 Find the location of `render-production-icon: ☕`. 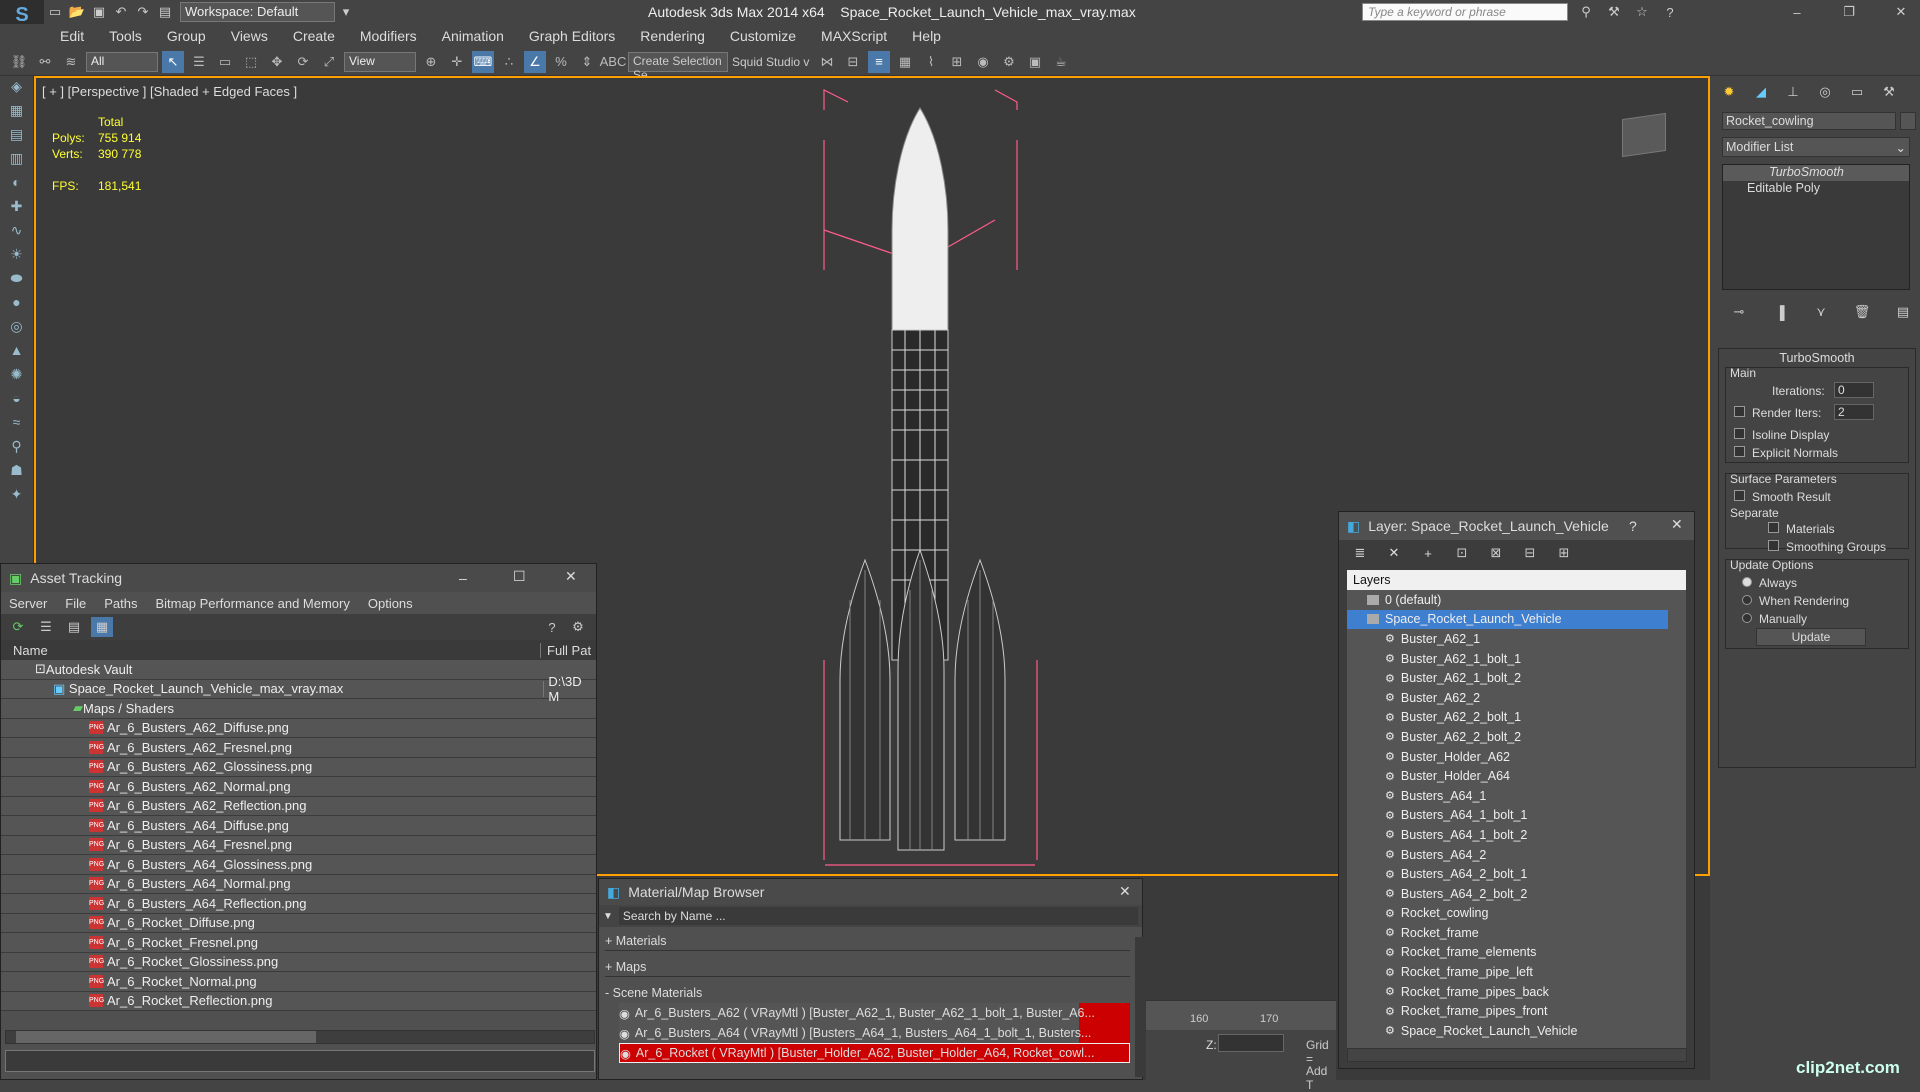

render-production-icon: ☕ is located at coordinates (1061, 62).